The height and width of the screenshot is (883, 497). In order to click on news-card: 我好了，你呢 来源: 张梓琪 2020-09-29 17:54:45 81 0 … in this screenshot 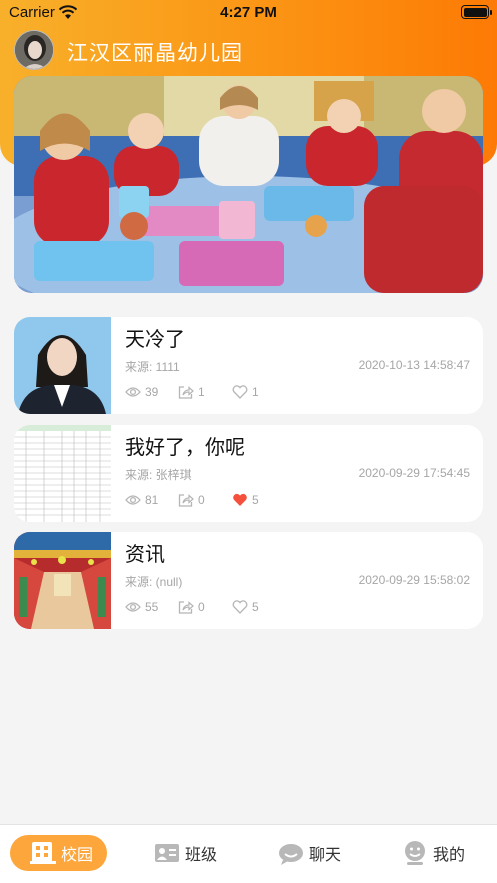, I will do `click(248, 473)`.